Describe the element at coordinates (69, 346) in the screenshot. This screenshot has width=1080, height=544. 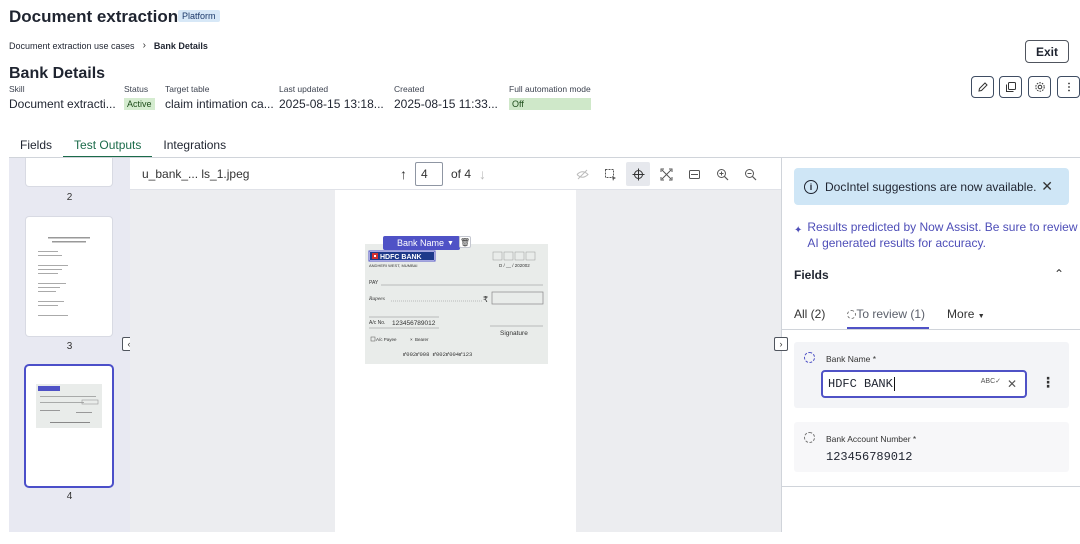
I see `thumbnail-page-number: 3` at that location.